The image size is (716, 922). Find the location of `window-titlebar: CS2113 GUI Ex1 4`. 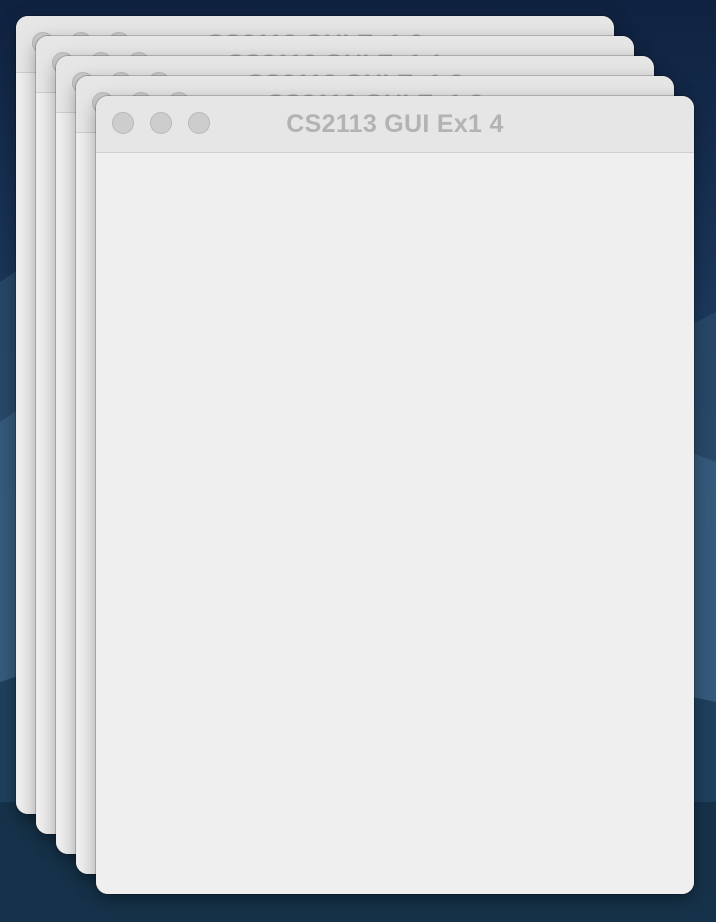

window-titlebar: CS2113 GUI Ex1 4 is located at coordinates (395, 124).